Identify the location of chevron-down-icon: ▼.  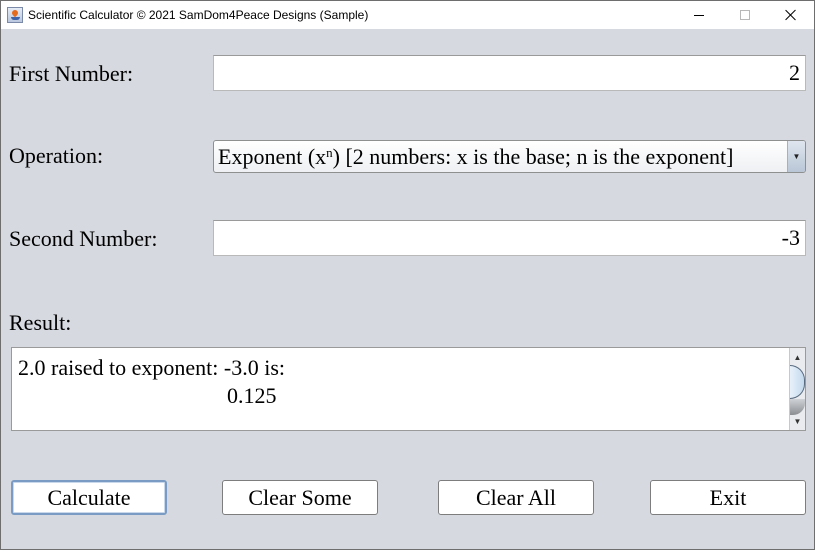
(796, 156).